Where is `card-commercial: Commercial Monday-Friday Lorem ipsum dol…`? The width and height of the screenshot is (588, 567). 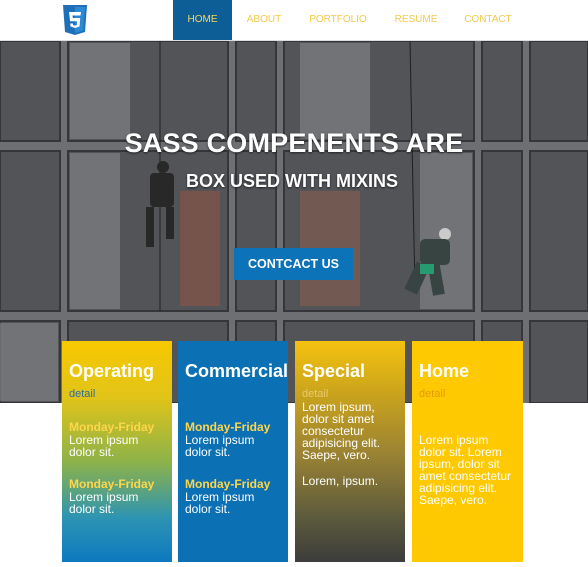
card-commercial: Commercial Monday-Friday Lorem ipsum dol… is located at coordinates (233, 451).